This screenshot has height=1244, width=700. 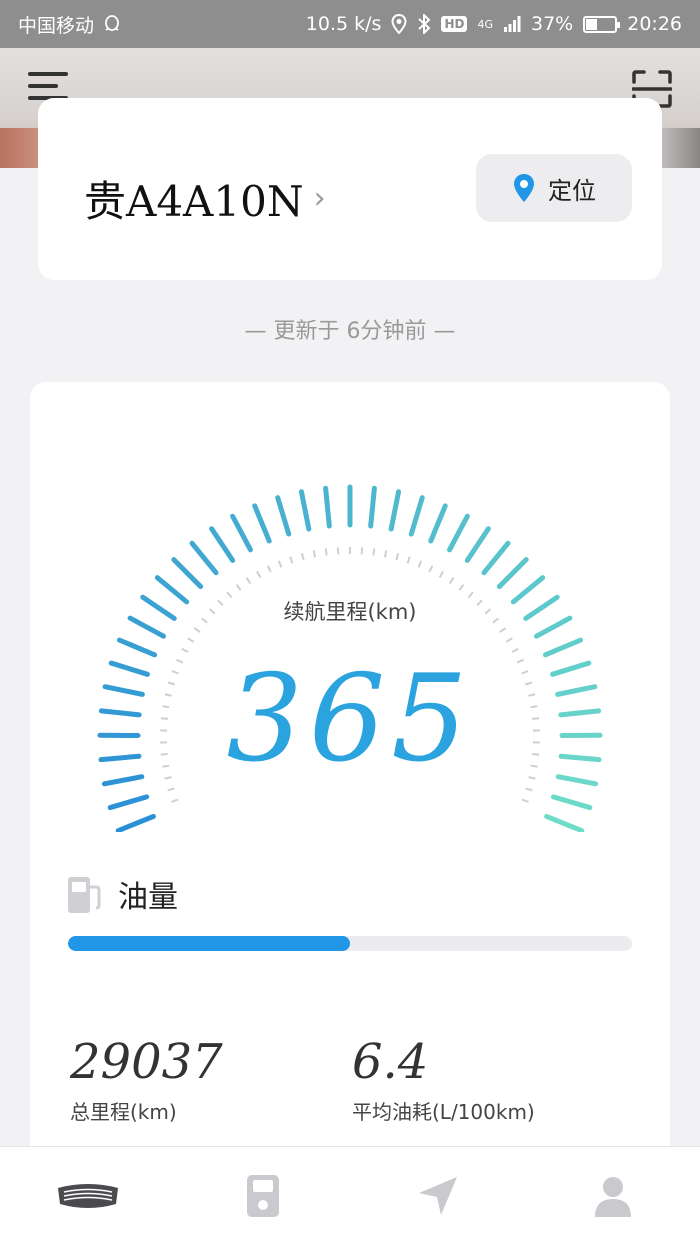 I want to click on bottom-nav, so click(x=350, y=1195).